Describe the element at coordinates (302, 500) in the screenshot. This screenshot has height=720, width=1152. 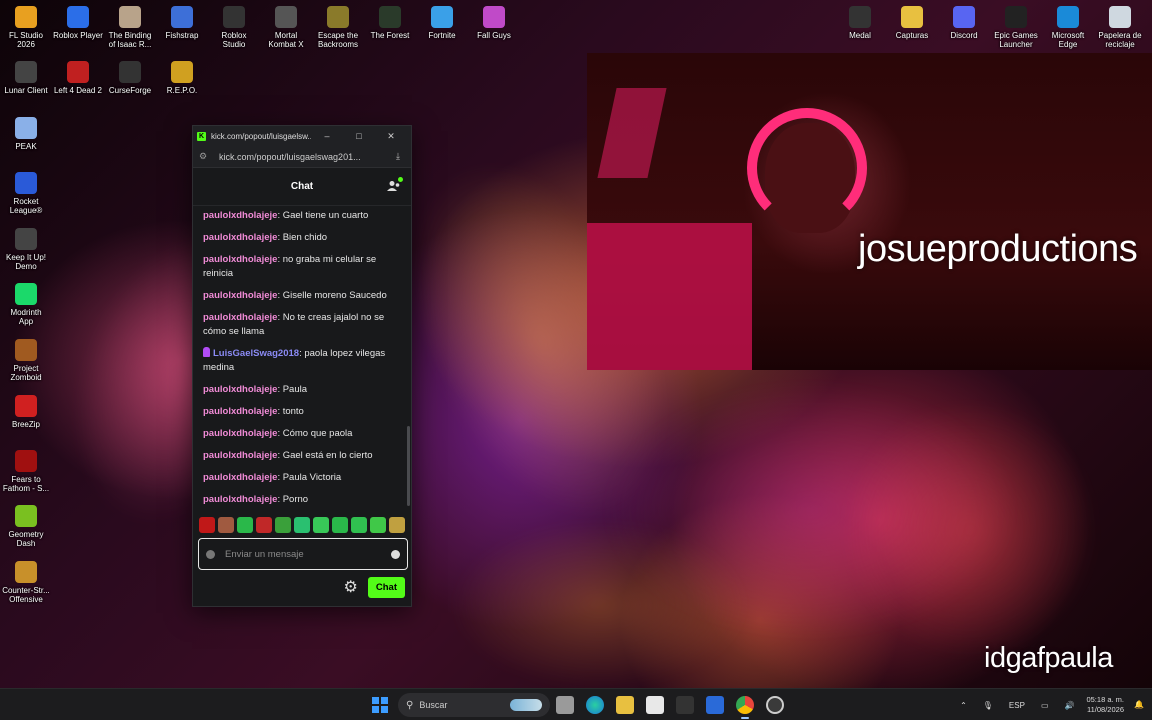
I see `chat-message: paulolxdholajeje: Porno` at that location.